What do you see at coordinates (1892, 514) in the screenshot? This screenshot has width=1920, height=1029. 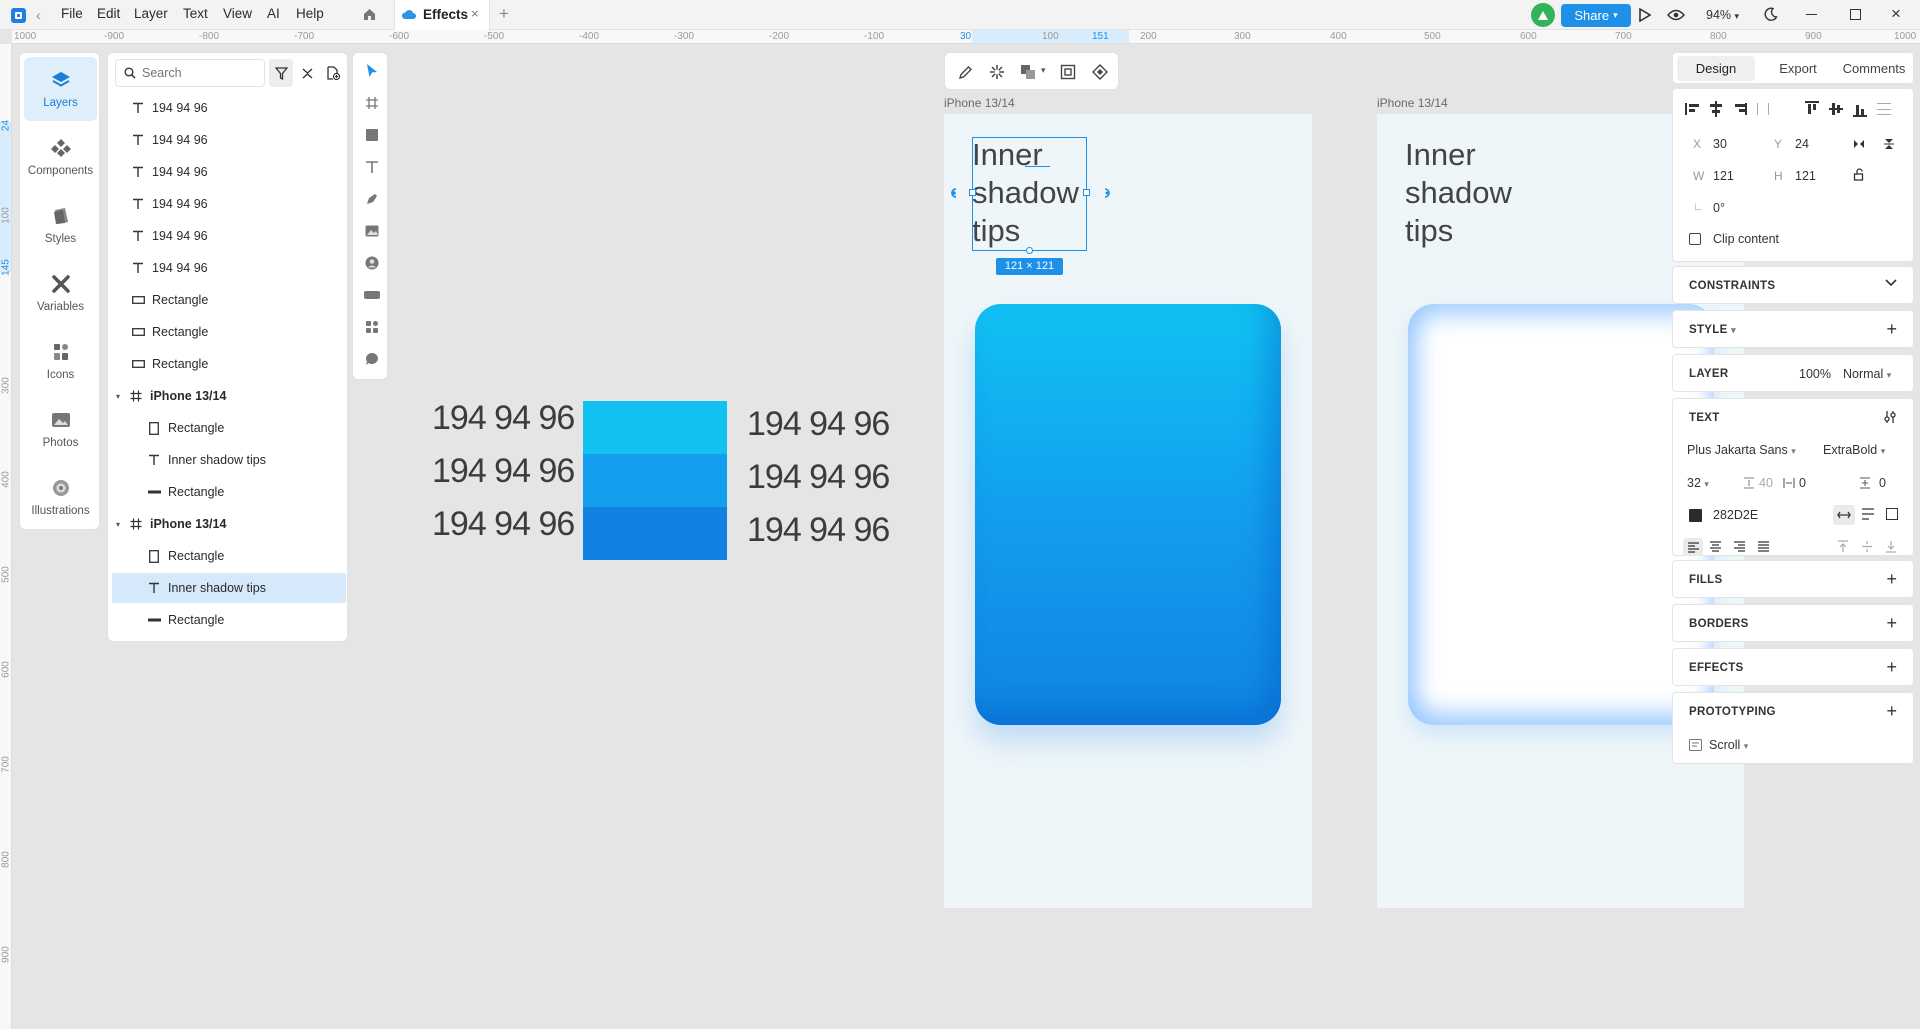 I see `fixed-size-icon` at bounding box center [1892, 514].